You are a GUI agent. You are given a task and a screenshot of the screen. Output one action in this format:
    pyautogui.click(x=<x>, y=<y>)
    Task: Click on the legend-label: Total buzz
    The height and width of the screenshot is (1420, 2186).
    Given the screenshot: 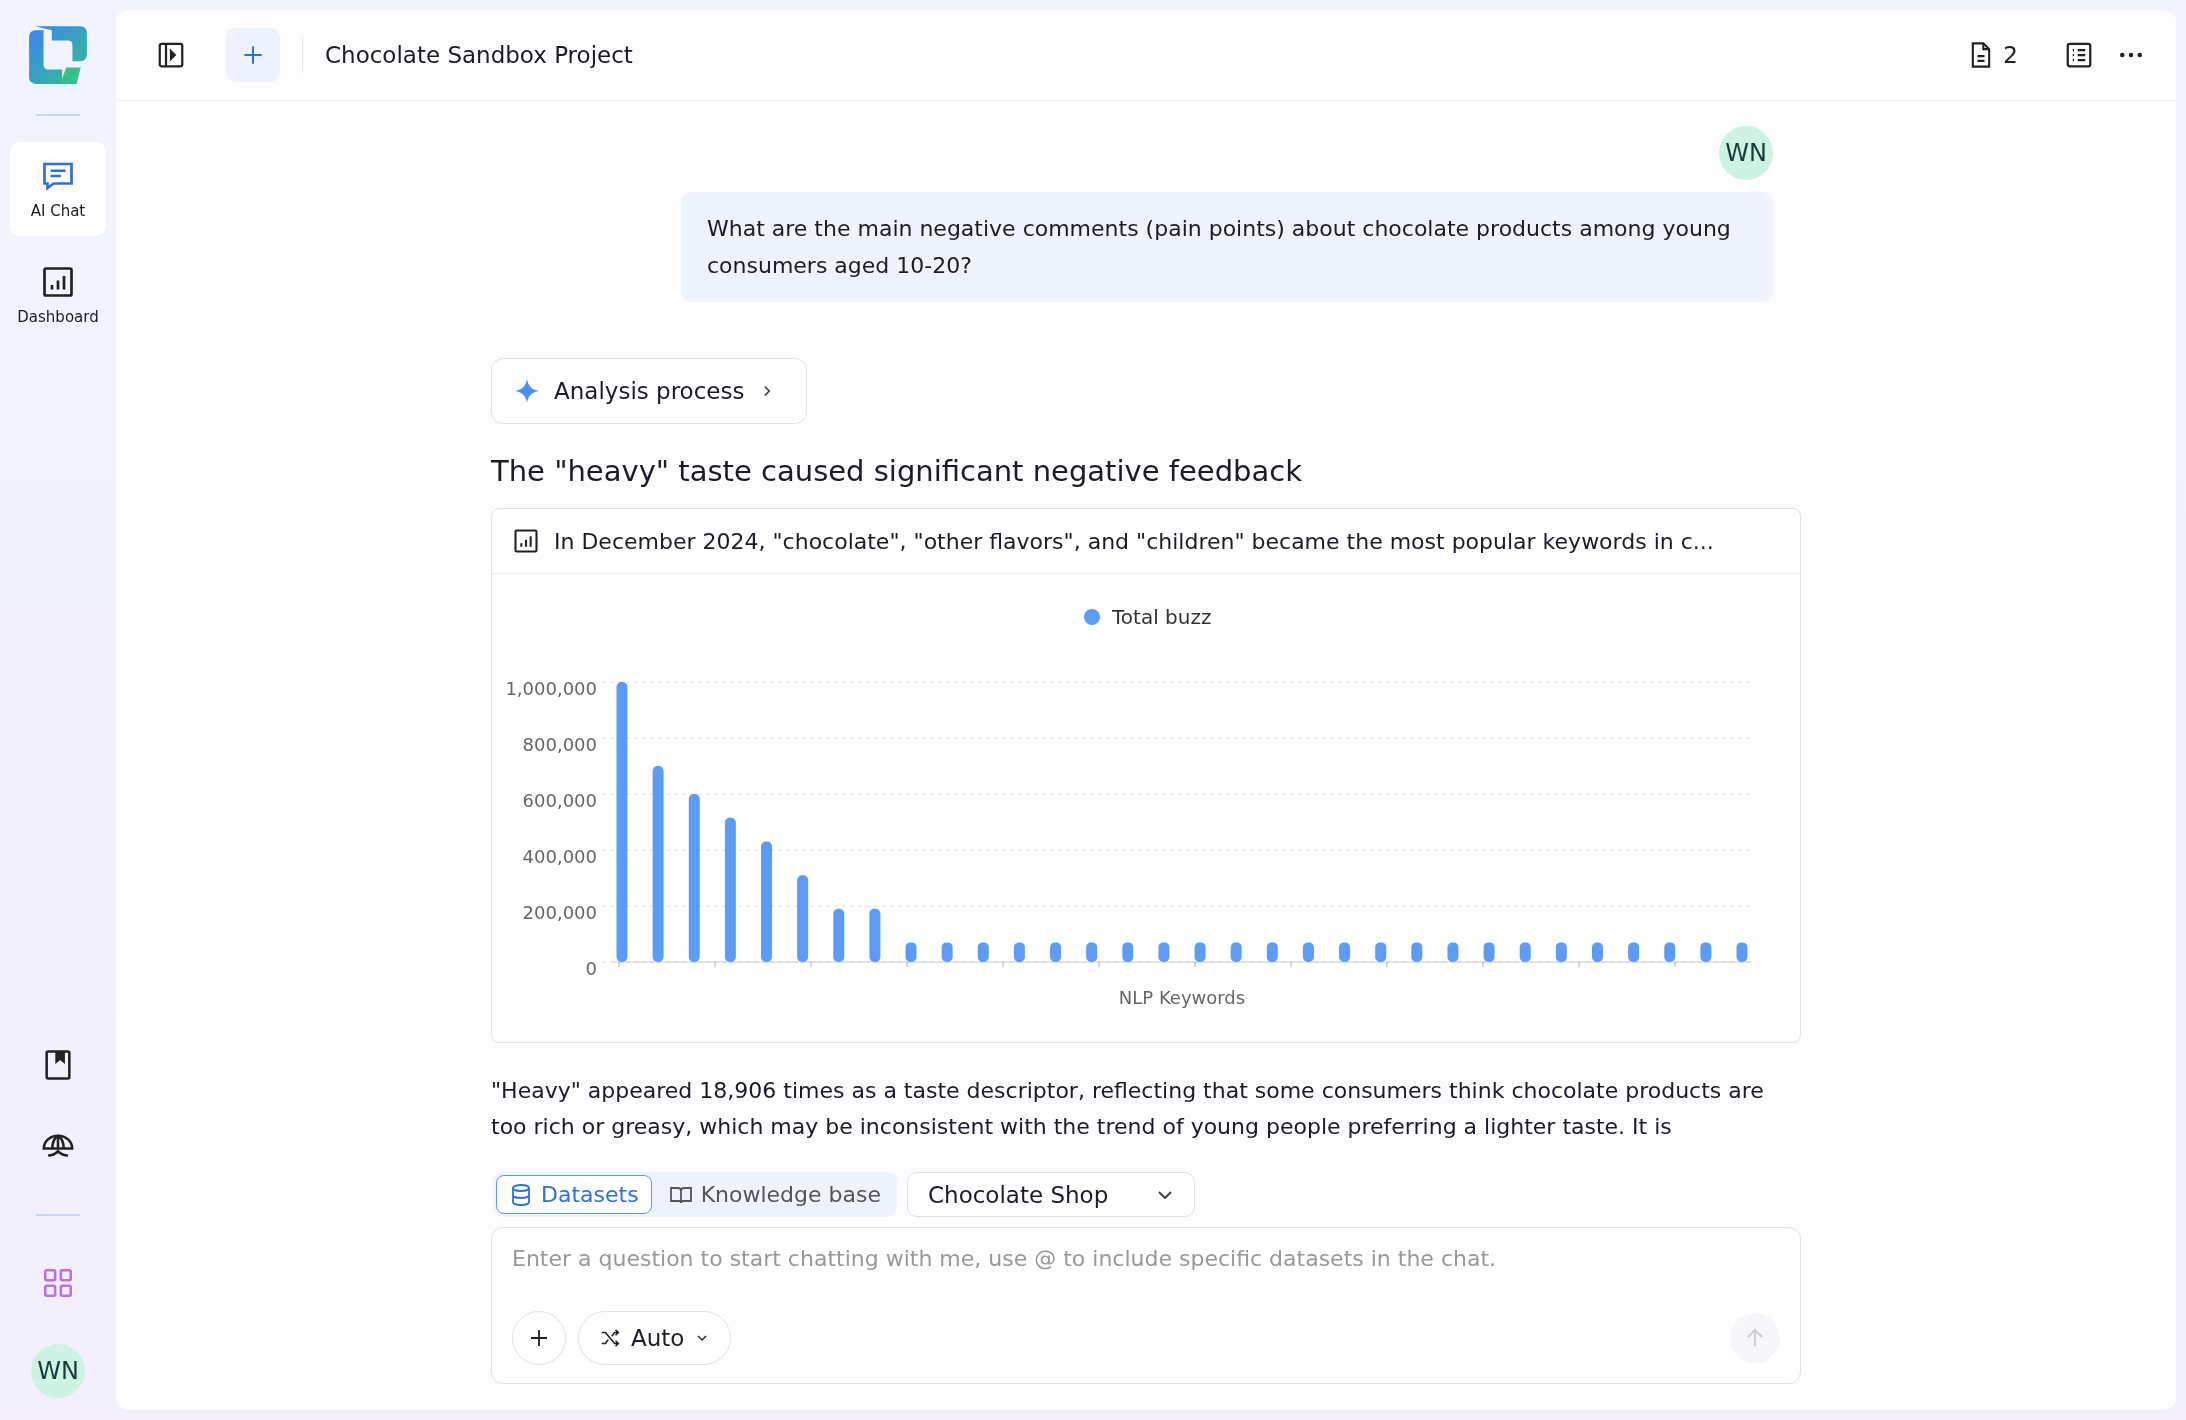 What is the action you would take?
    pyautogui.click(x=1161, y=617)
    